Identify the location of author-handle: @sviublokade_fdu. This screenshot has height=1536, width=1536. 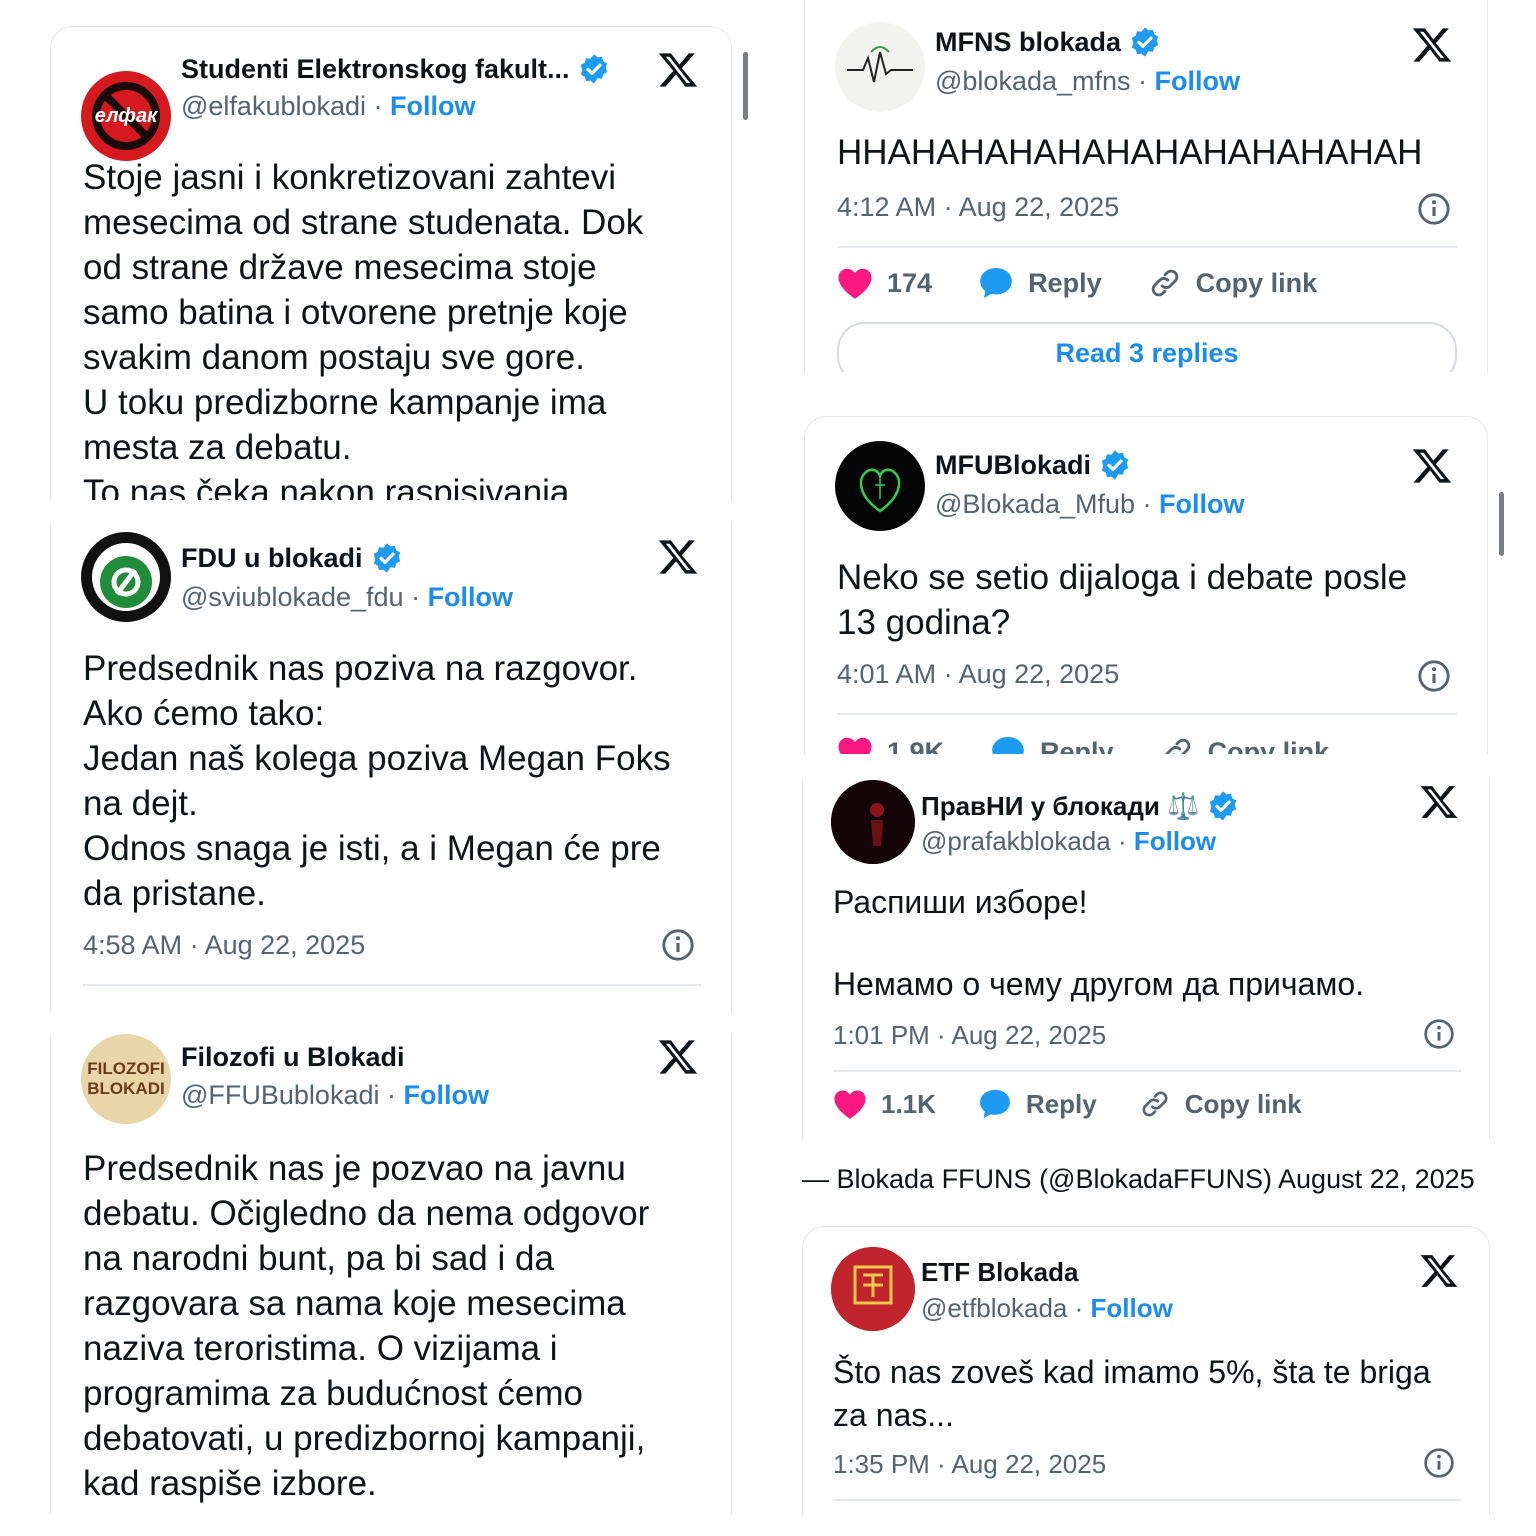
(292, 597).